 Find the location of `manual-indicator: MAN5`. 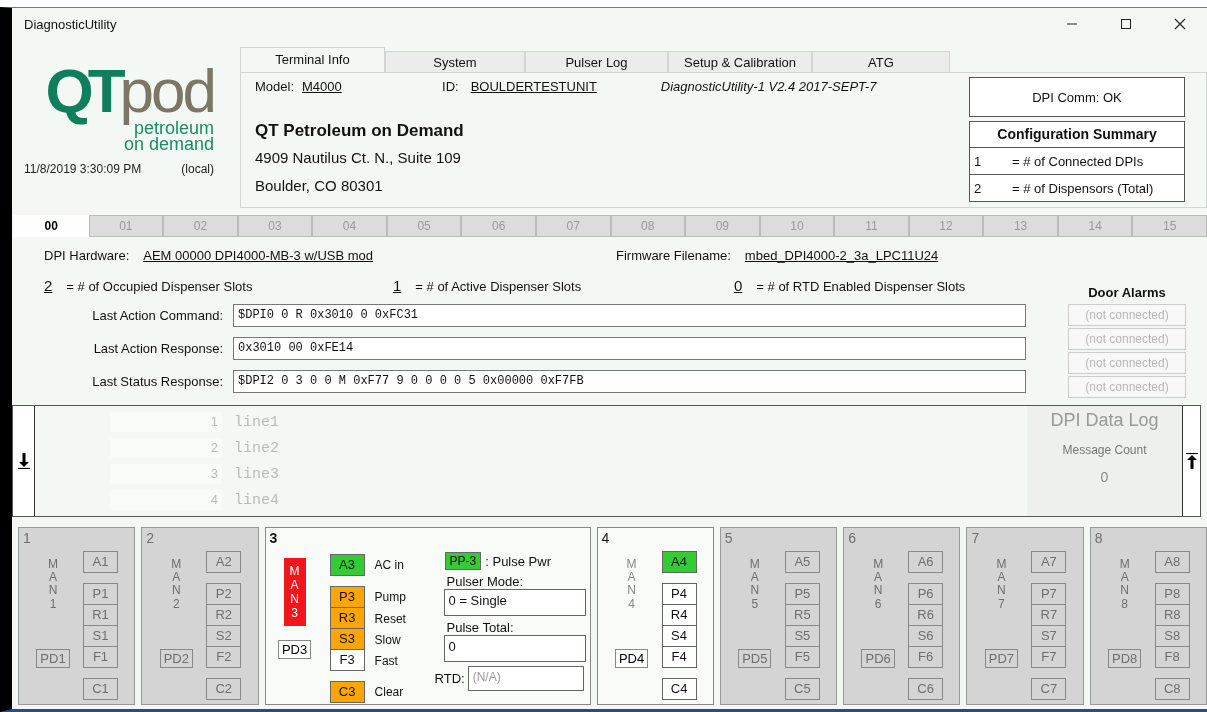

manual-indicator: MAN5 is located at coordinates (754, 585).